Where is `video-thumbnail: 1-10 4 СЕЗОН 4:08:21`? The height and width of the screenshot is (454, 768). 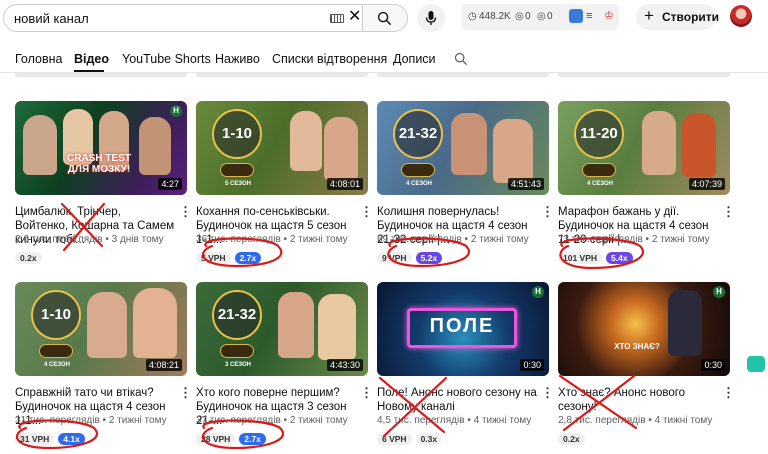
video-thumbnail: 1-10 4 СЕЗОН 4:08:21 is located at coordinates (101, 329).